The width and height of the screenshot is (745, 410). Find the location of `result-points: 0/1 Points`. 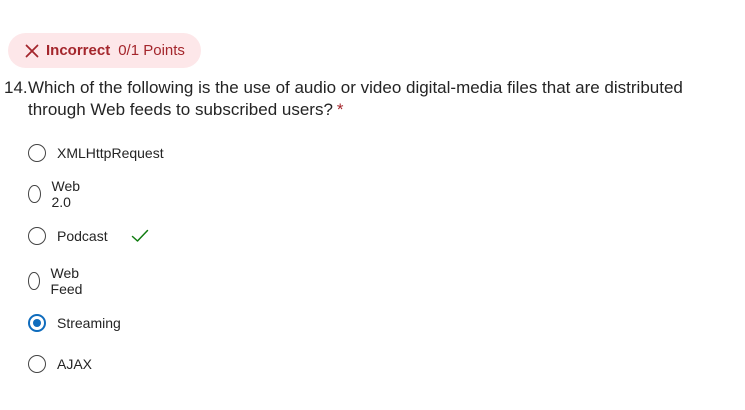

result-points: 0/1 Points is located at coordinates (151, 50).